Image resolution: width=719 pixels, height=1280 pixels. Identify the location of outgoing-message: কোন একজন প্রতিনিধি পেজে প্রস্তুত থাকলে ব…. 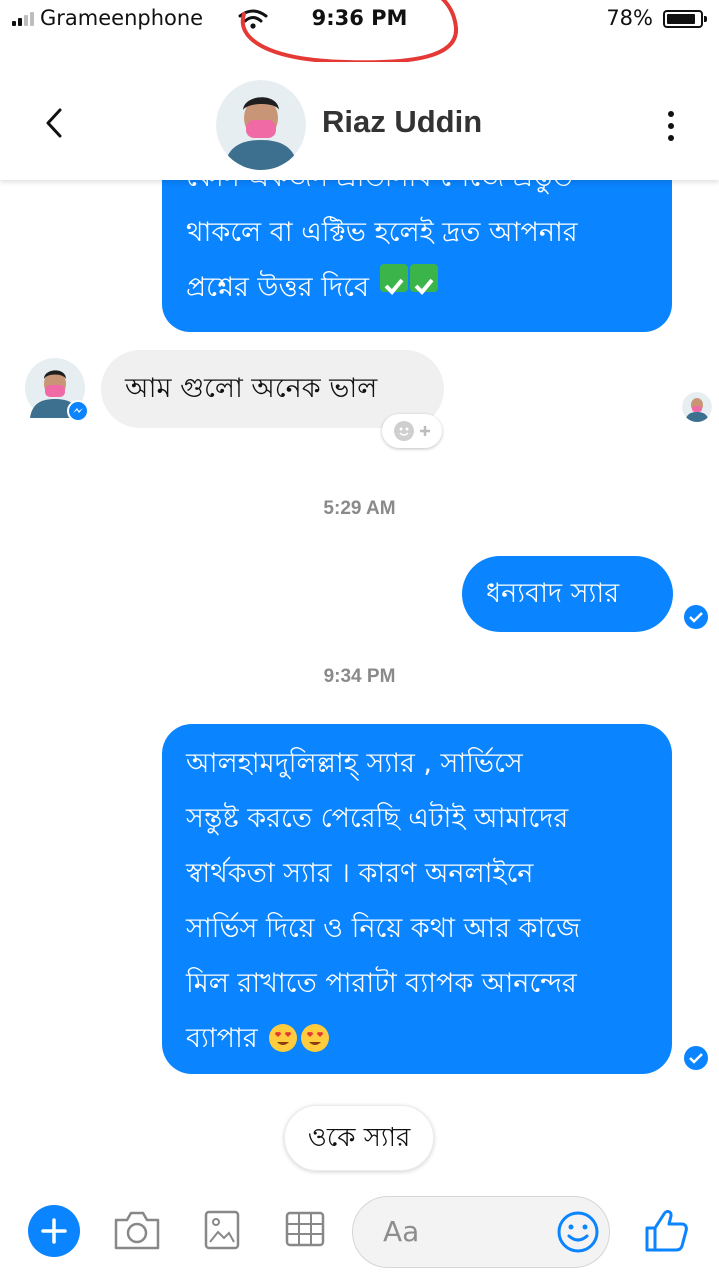
(417, 256).